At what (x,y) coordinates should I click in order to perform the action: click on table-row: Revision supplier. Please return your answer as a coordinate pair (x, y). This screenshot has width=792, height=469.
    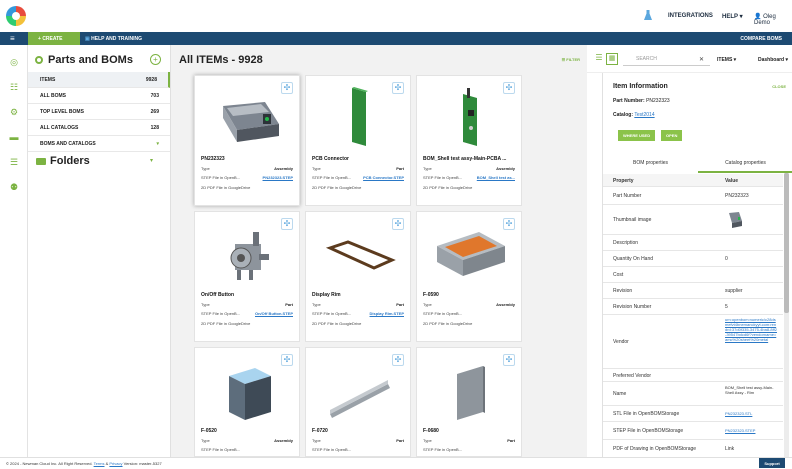
    Looking at the image, I should click on (693, 291).